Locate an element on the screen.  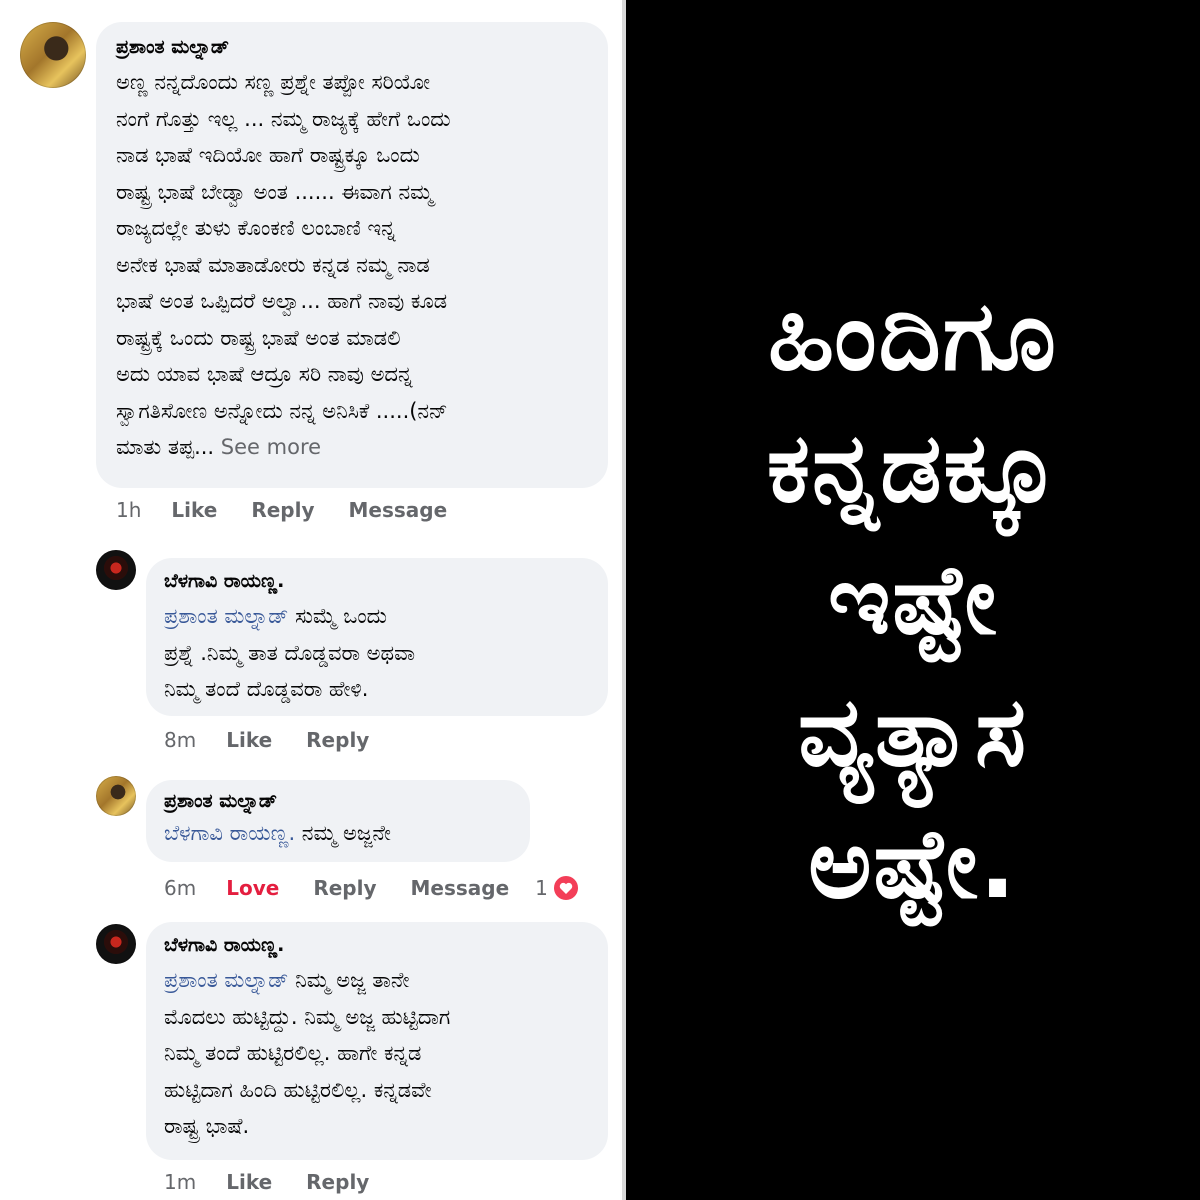
comment-line: ಅಣ್ಣ ನನ್ನದೊಂದು ಸಣ್ಣ ಪ್ರಶ್ನೇ ತಪ್ಪೋ ಸರಿಯೋ is located at coordinates (273, 82).